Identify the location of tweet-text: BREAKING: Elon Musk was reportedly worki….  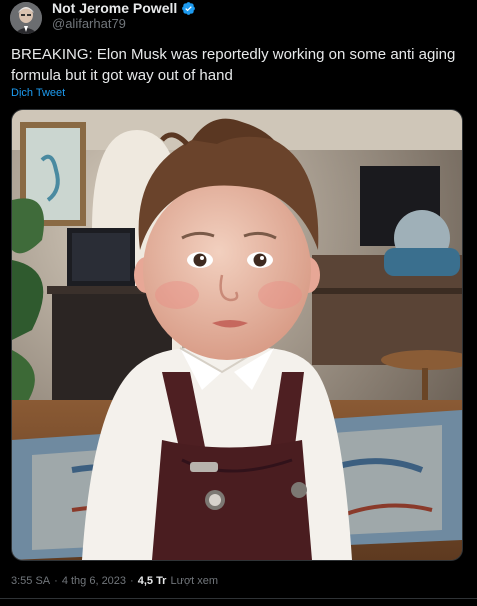
(233, 65).